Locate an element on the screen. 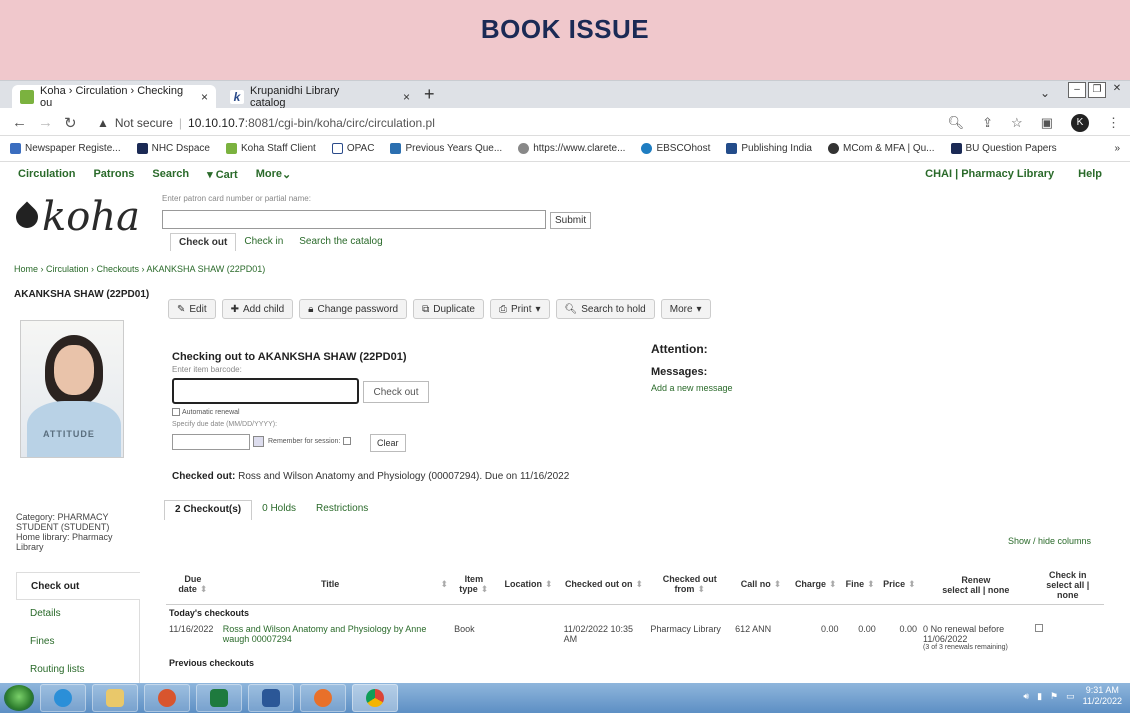 Image resolution: width=1130 pixels, height=713 pixels. clear-button: Clear is located at coordinates (388, 443).